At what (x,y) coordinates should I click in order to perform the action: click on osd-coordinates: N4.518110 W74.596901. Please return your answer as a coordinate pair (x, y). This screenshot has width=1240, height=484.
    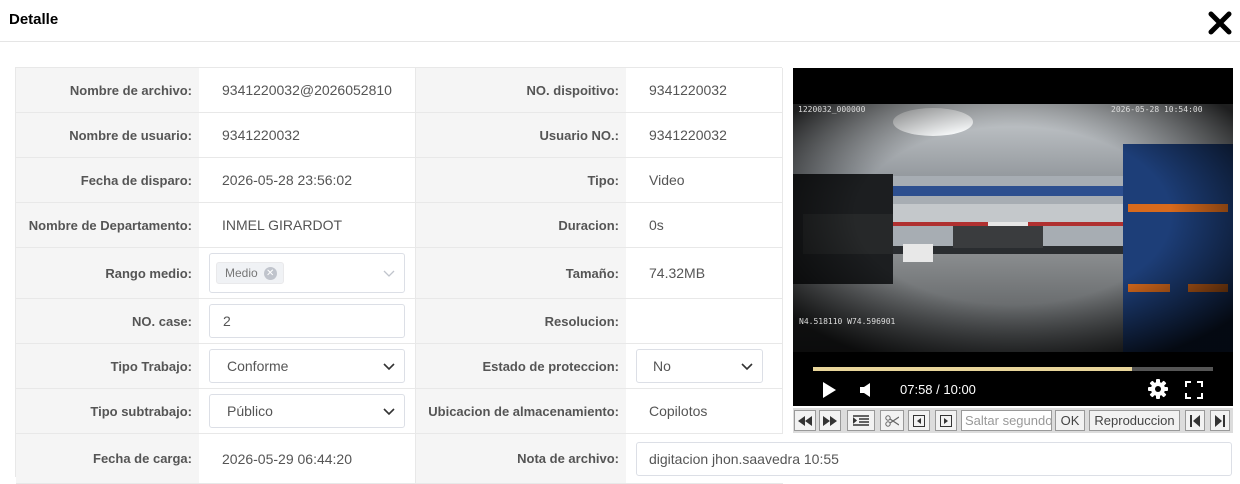
    Looking at the image, I should click on (847, 321).